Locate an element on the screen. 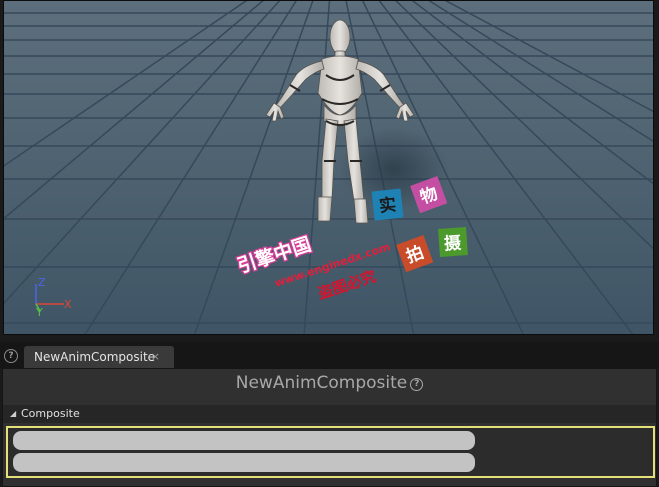  y-axis-label: Y is located at coordinates (39, 312).